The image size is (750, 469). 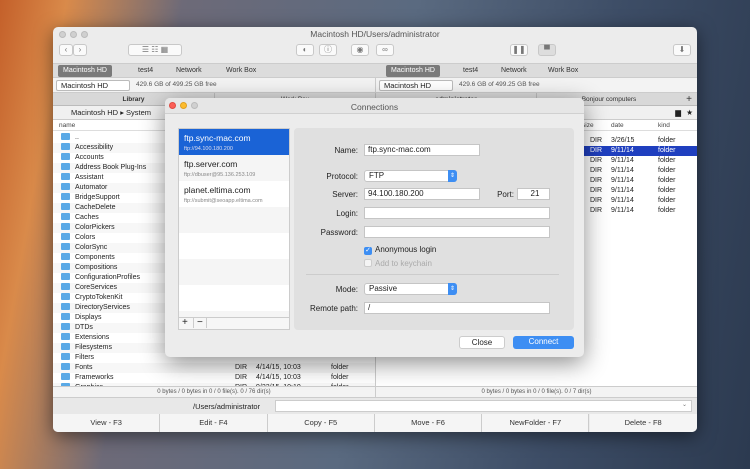 I want to click on command-input, so click(x=483, y=406).